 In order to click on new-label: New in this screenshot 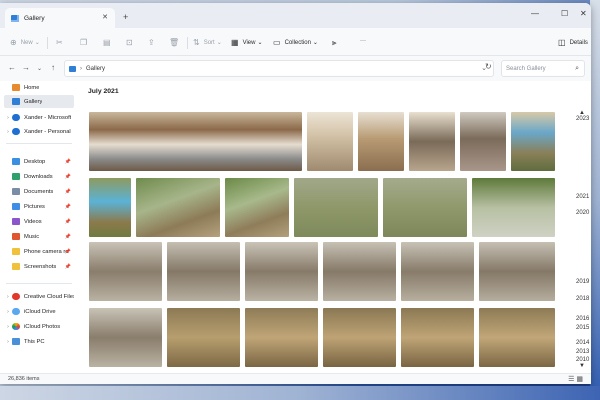, I will do `click(26, 42)`.